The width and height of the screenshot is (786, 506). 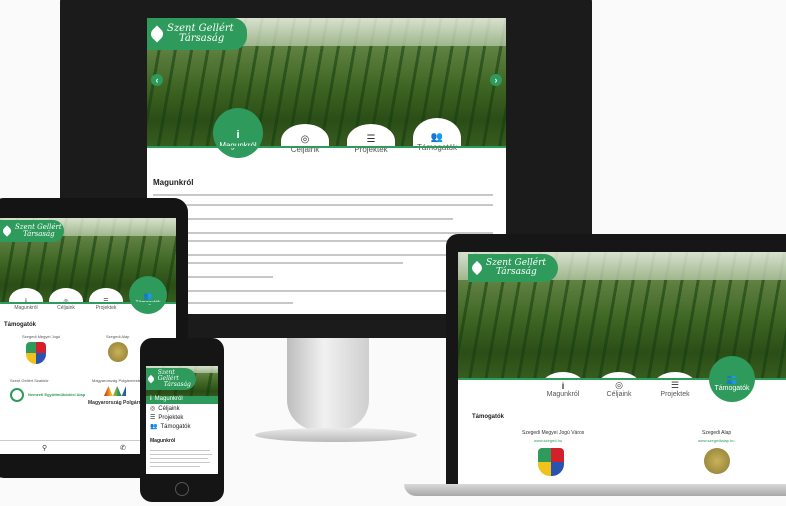 I want to click on sponsor-label: Magyarország Polgármesteri, so click(x=118, y=380).